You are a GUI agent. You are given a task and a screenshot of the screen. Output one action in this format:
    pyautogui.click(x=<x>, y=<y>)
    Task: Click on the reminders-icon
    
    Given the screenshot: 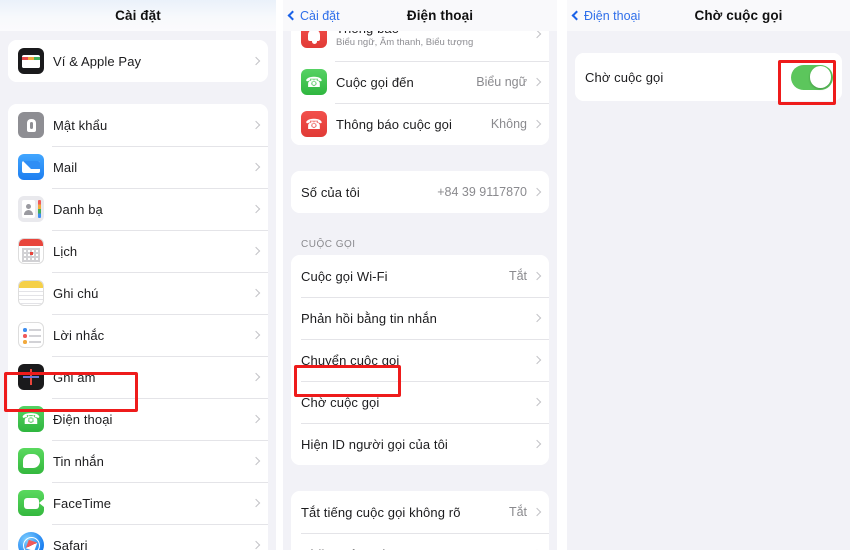 What is the action you would take?
    pyautogui.click(x=31, y=335)
    